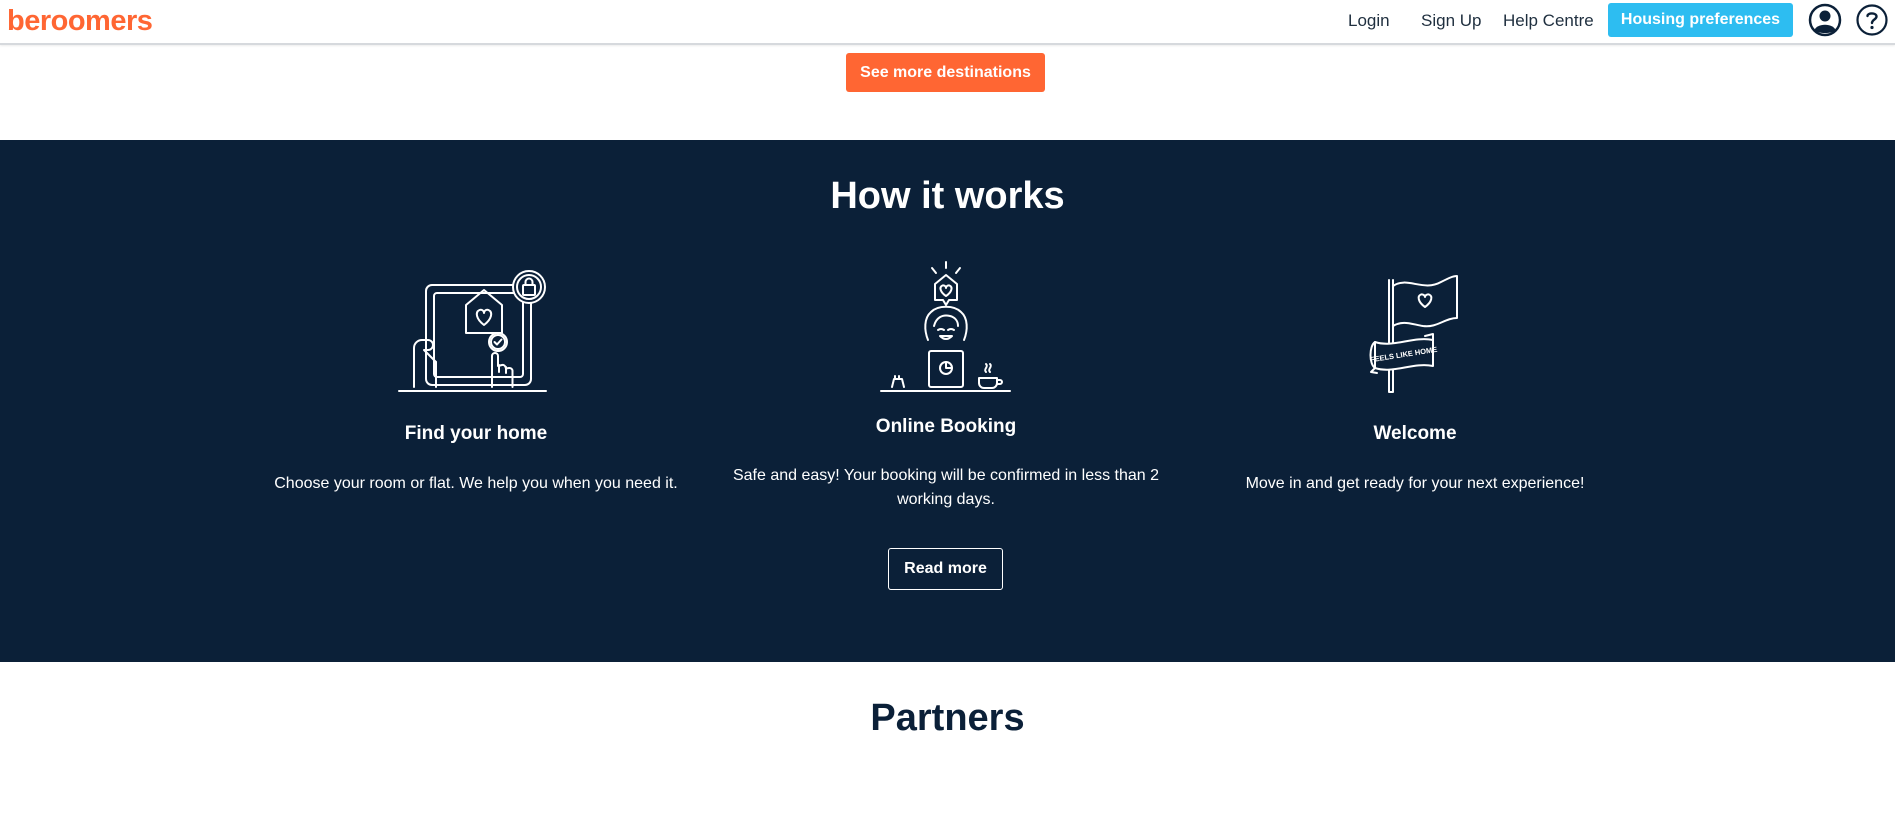  What do you see at coordinates (1415, 433) in the screenshot?
I see `step-title: Welcome` at bounding box center [1415, 433].